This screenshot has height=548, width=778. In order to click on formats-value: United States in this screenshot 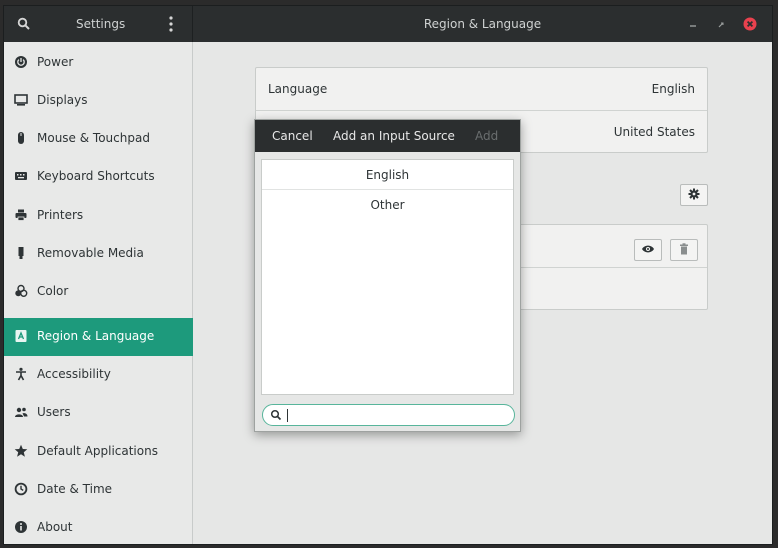, I will do `click(654, 132)`.